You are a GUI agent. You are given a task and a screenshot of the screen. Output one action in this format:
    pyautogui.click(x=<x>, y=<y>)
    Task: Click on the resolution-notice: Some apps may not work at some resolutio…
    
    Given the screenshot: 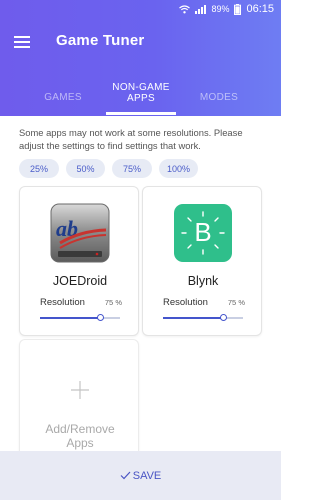 What is the action you would take?
    pyautogui.click(x=131, y=139)
    